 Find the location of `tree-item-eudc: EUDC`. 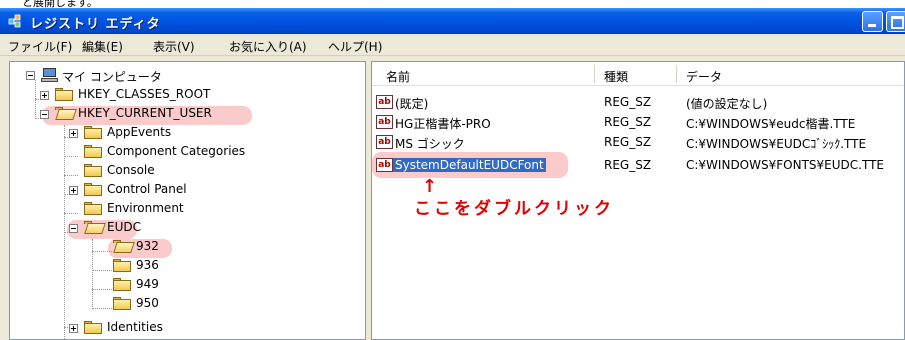

tree-item-eudc: EUDC is located at coordinates (160, 228).